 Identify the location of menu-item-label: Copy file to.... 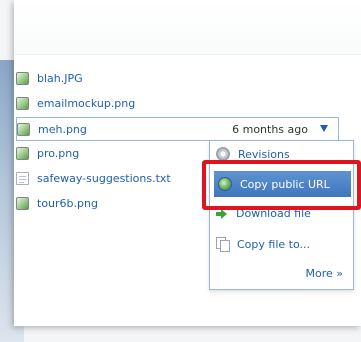
(273, 244).